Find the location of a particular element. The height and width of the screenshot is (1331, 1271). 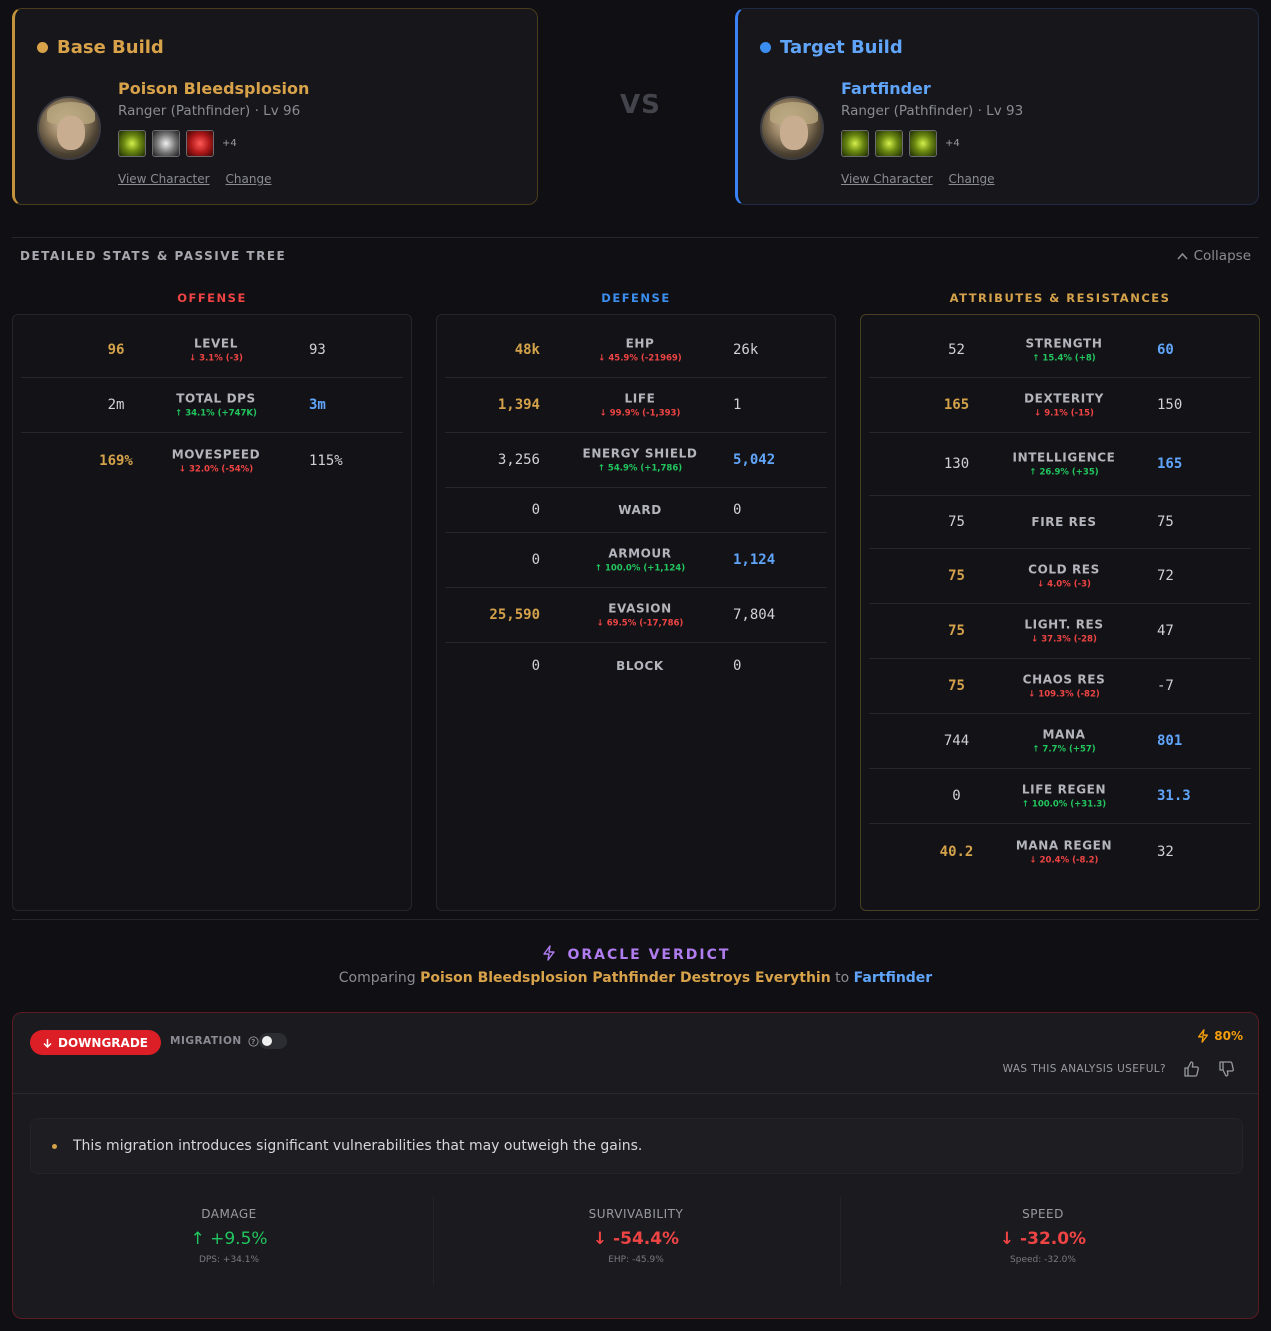

target-value: 32 is located at coordinates (1165, 851).